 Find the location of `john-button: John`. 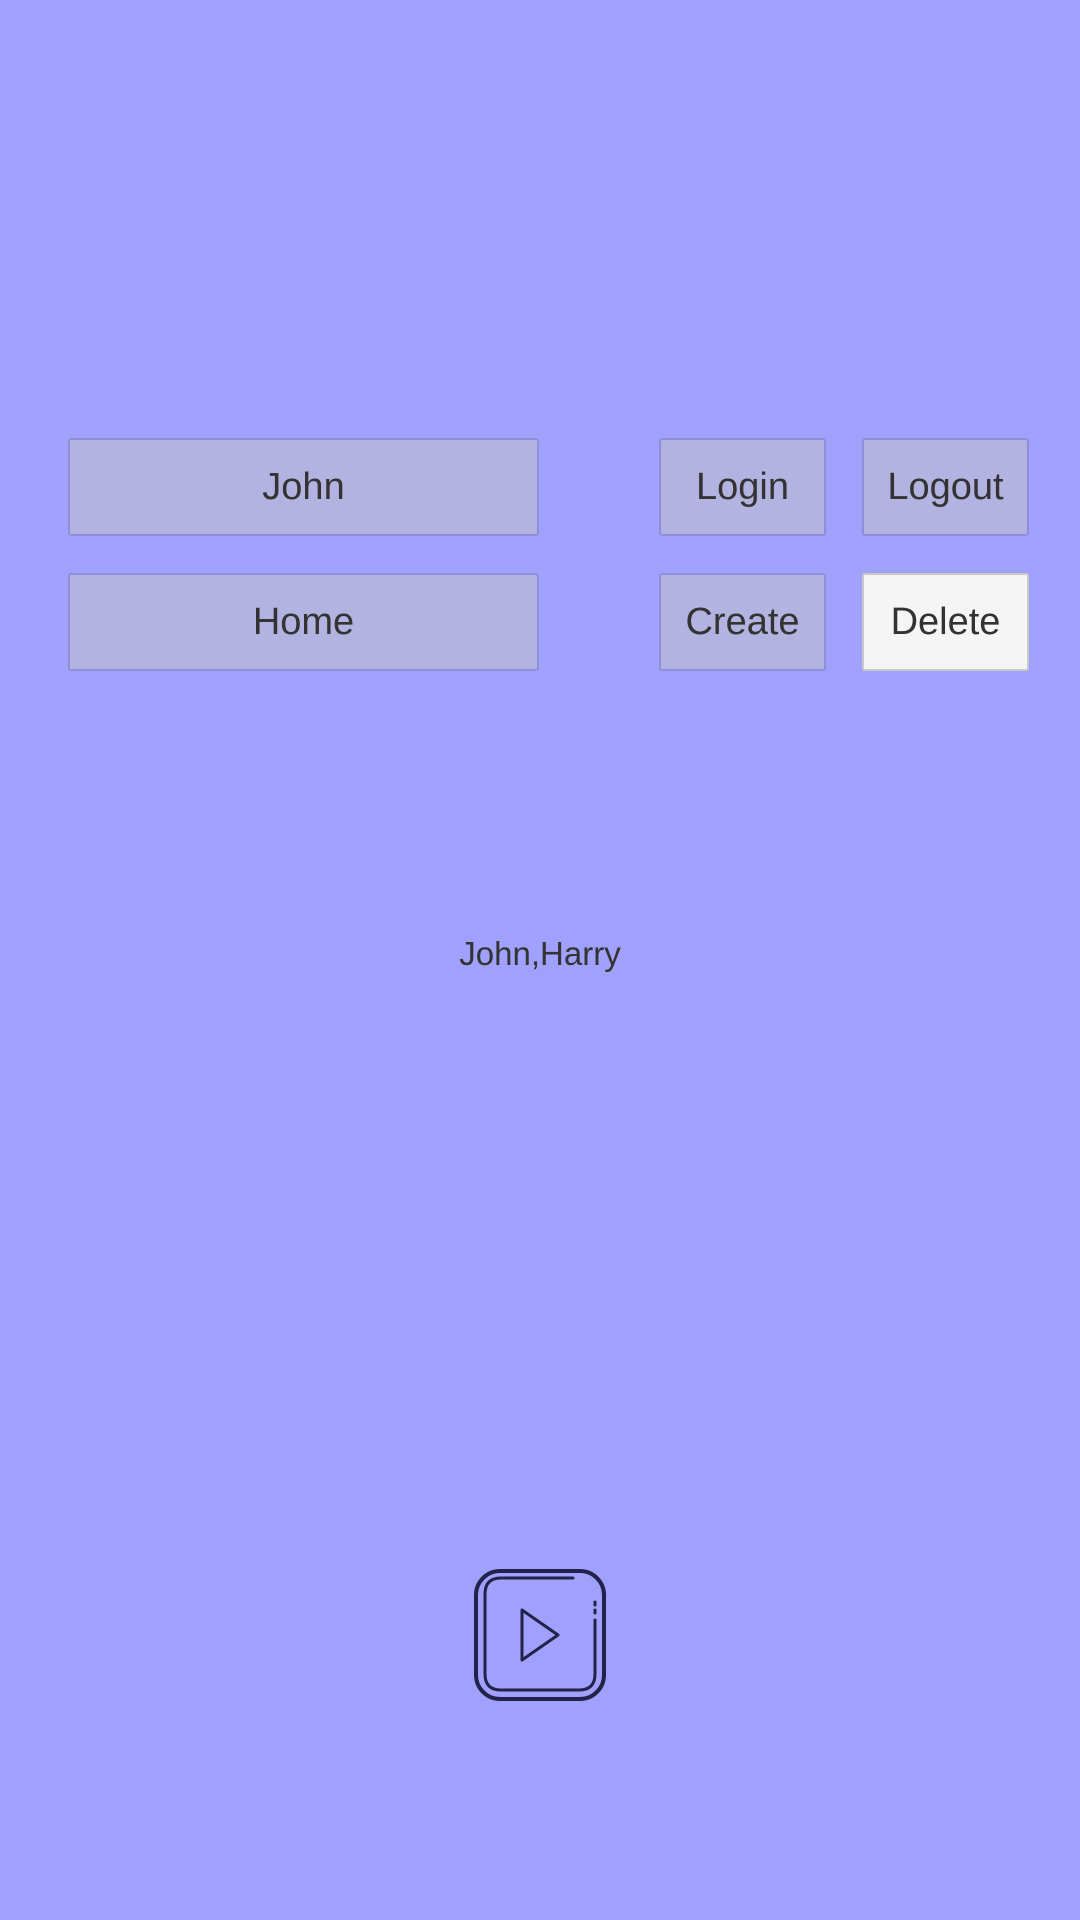

john-button: John is located at coordinates (303, 487).